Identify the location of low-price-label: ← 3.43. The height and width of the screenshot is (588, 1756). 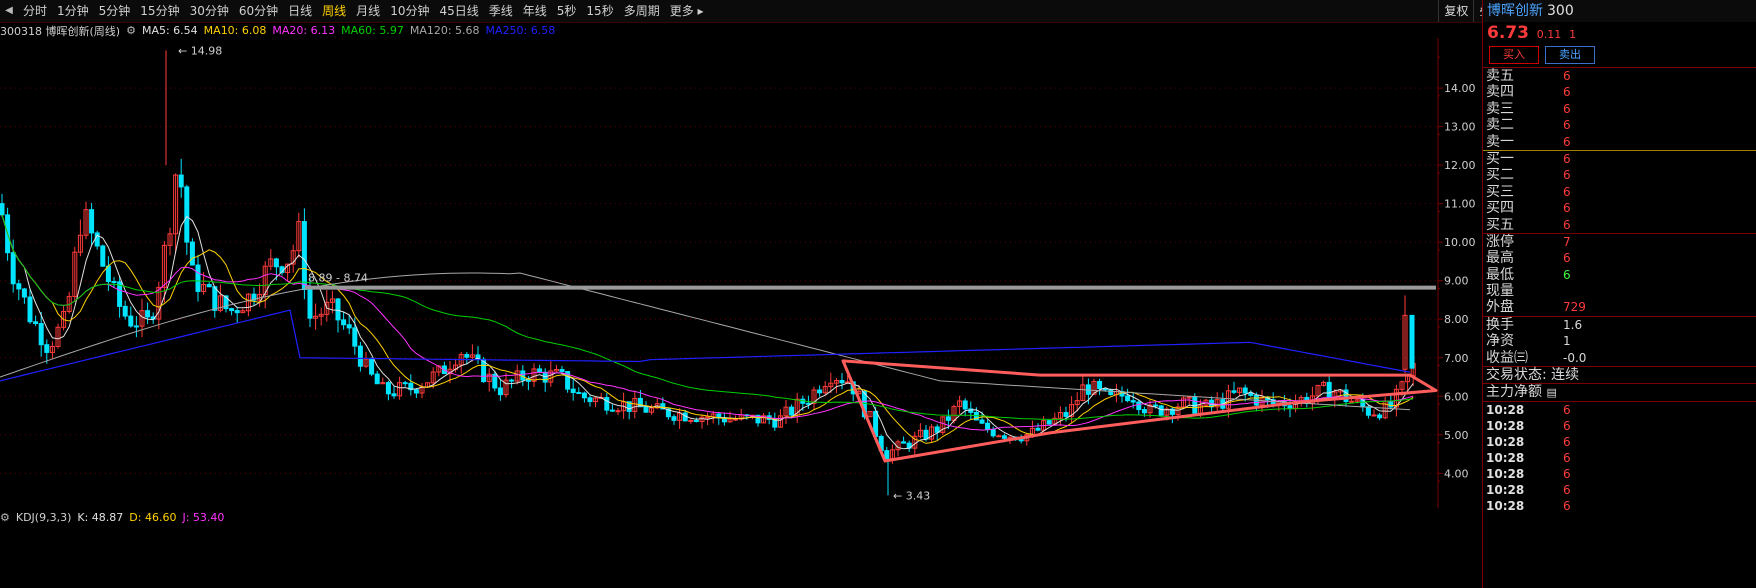
(911, 495).